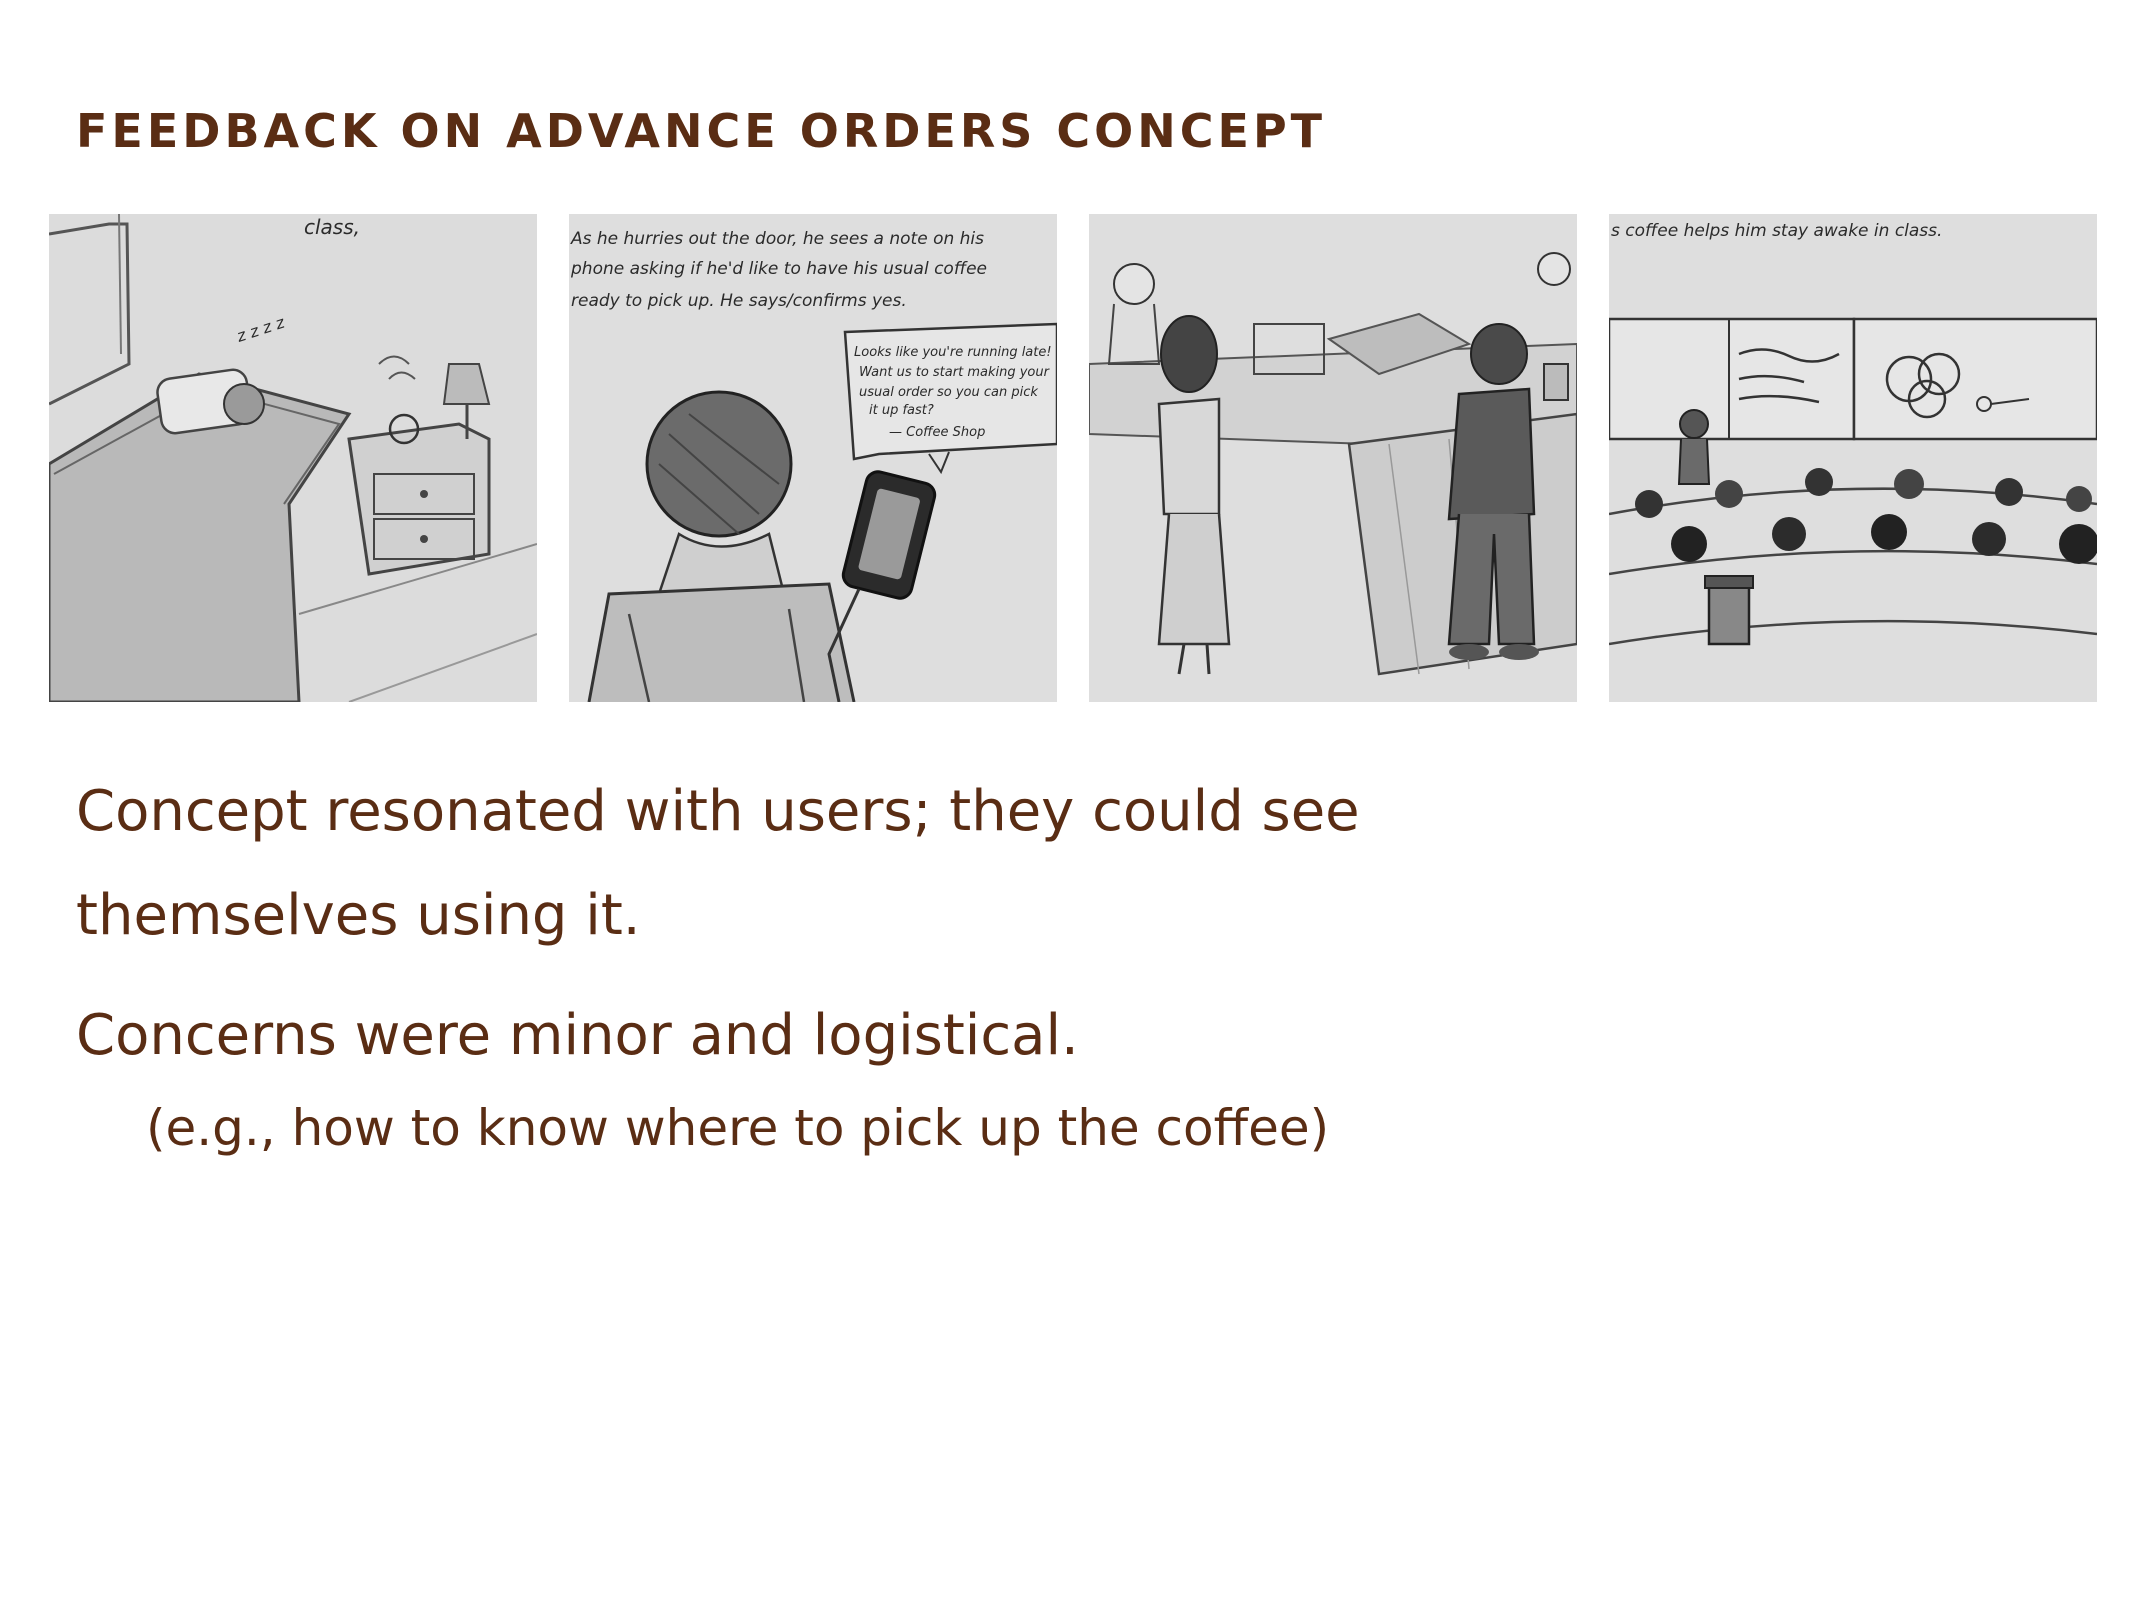 The width and height of the screenshot is (2134, 1600). Describe the element at coordinates (358, 915) in the screenshot. I see `bullet-1-line-2: themselves using it.` at that location.